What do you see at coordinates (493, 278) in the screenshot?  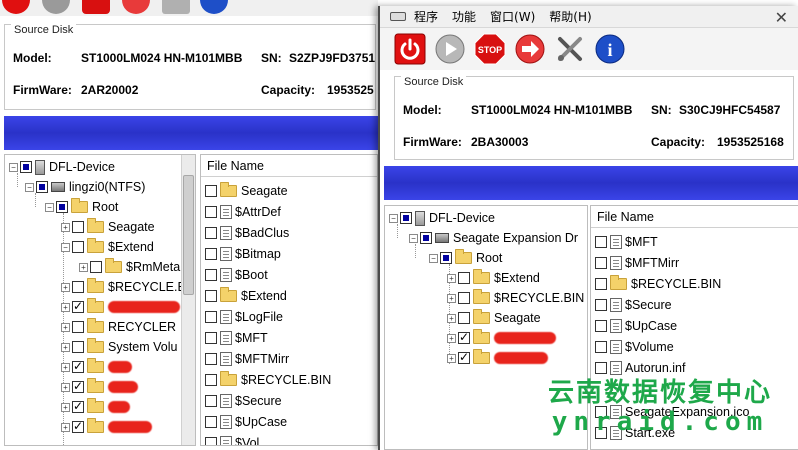 I see `tree-item: + $Extend` at bounding box center [493, 278].